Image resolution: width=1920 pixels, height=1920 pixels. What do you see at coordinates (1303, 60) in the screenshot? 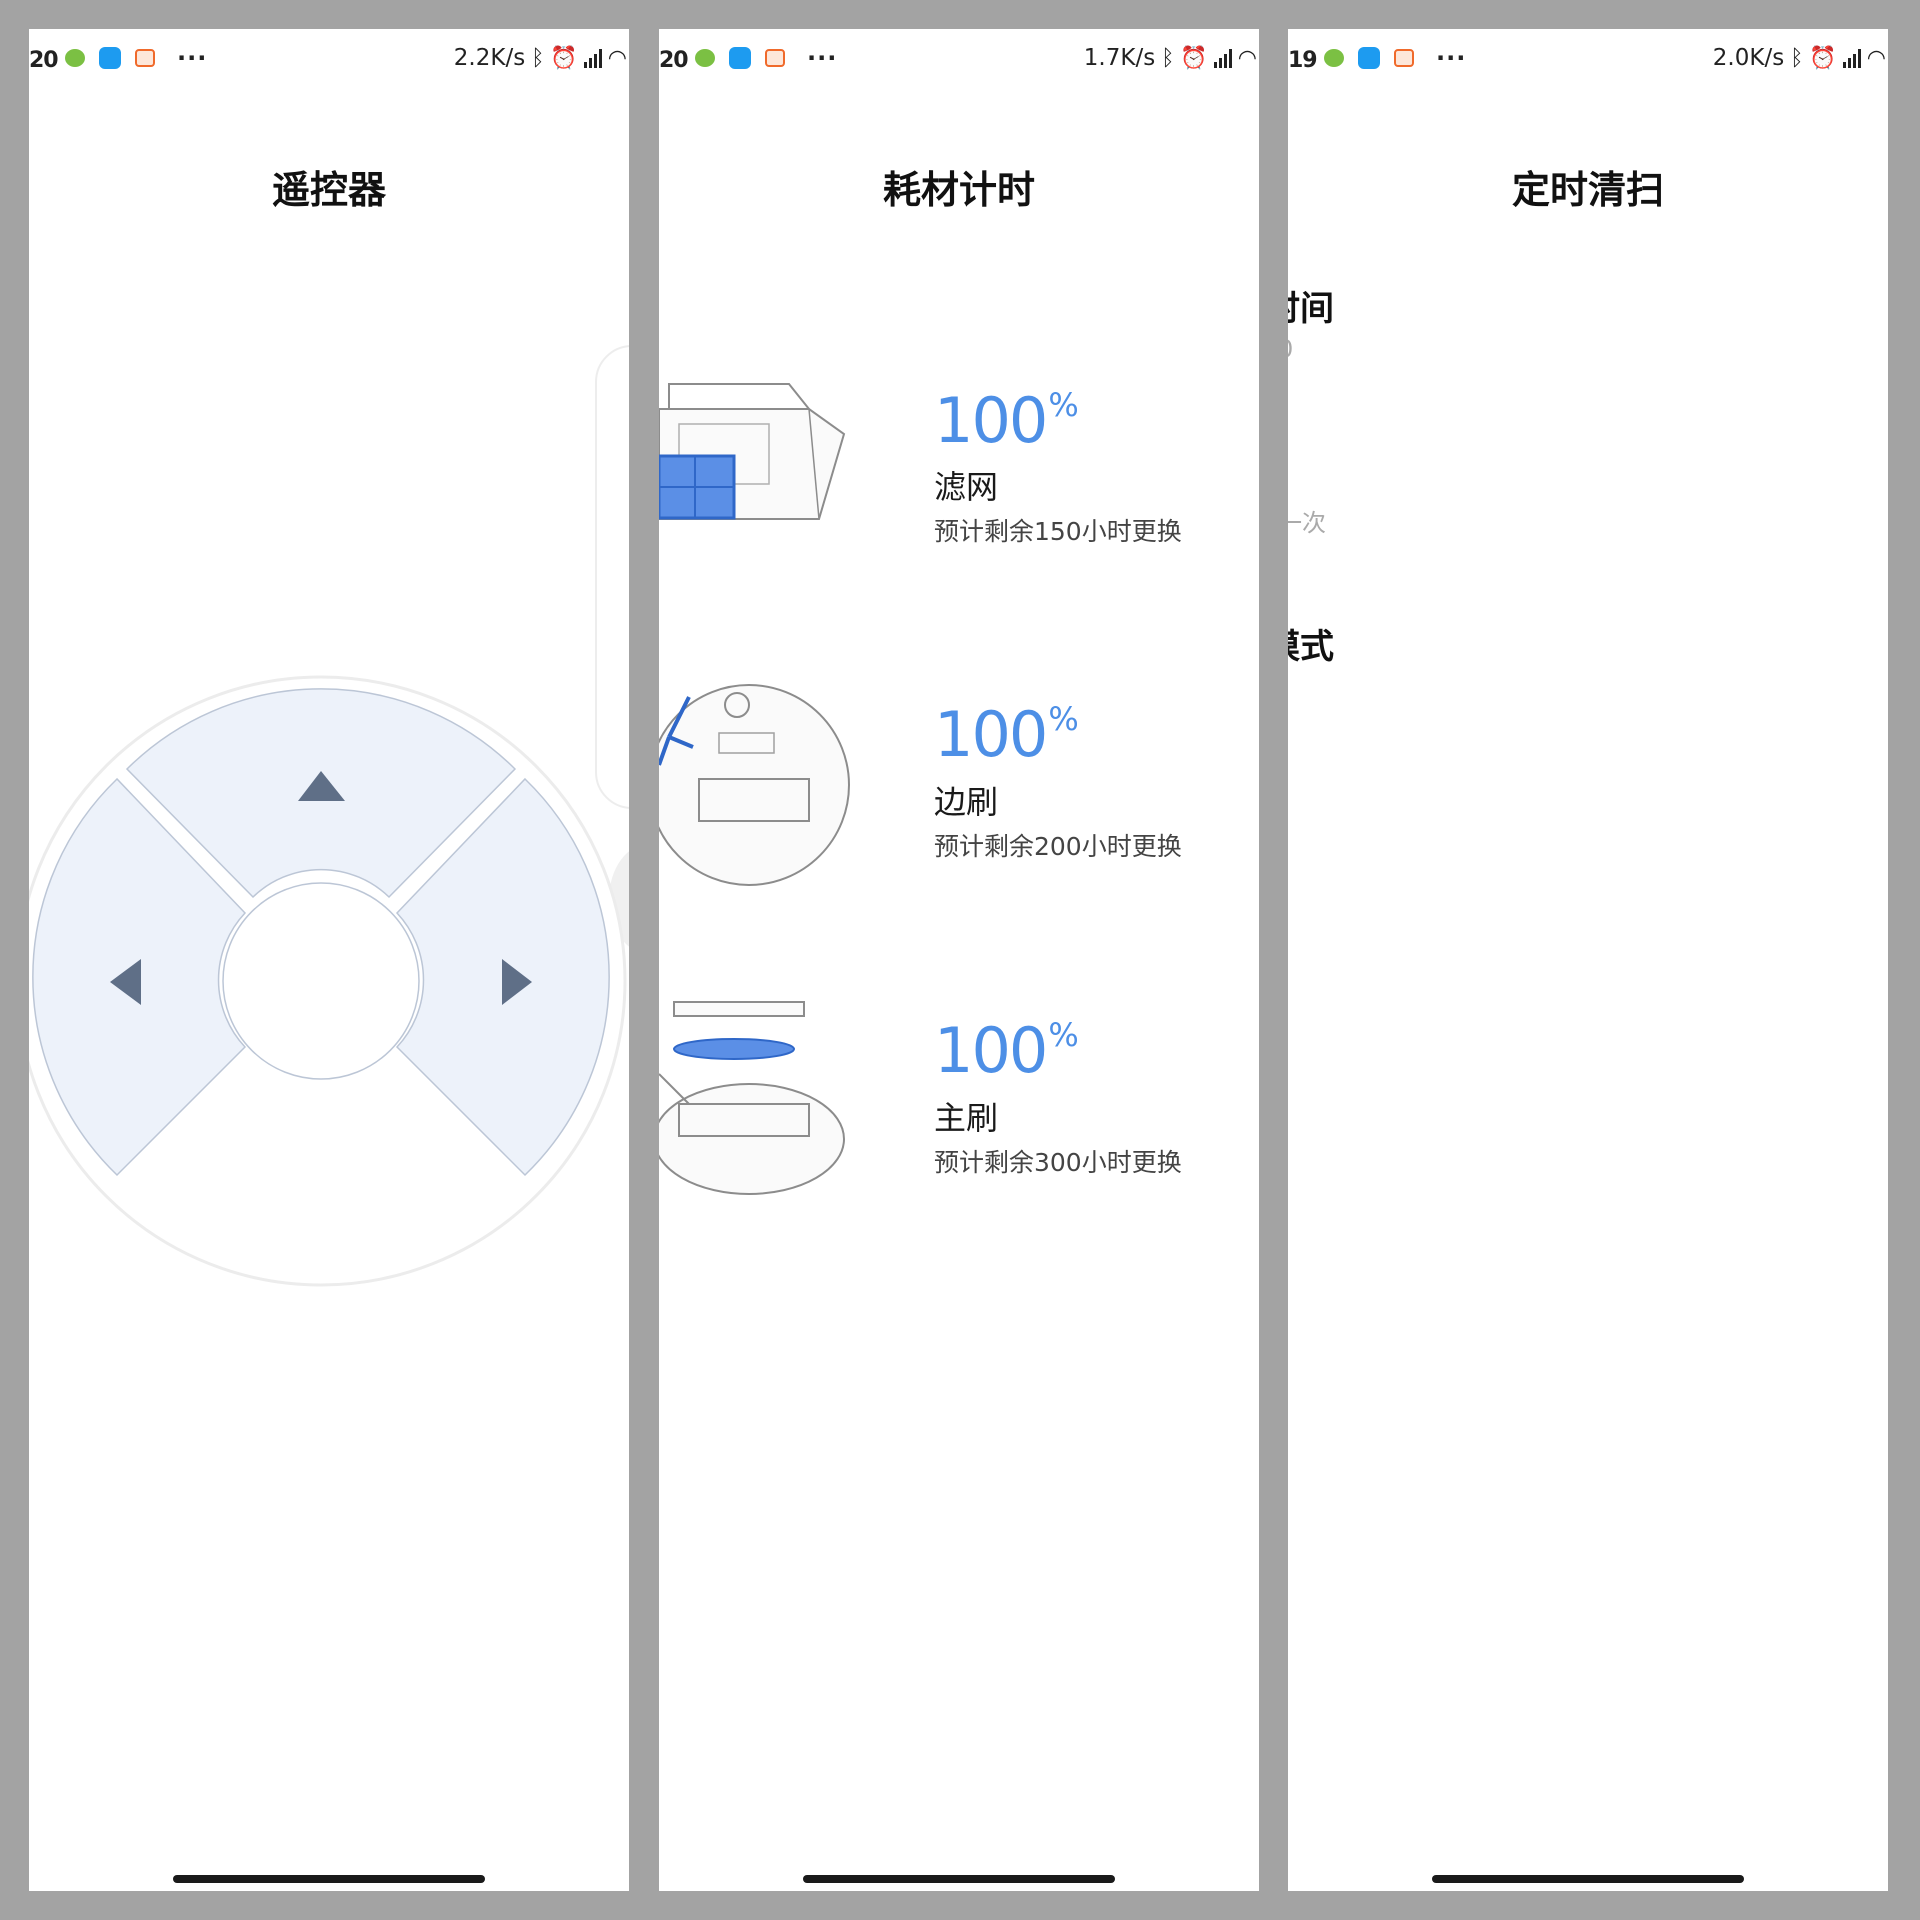
I see `status-time: 19` at bounding box center [1303, 60].